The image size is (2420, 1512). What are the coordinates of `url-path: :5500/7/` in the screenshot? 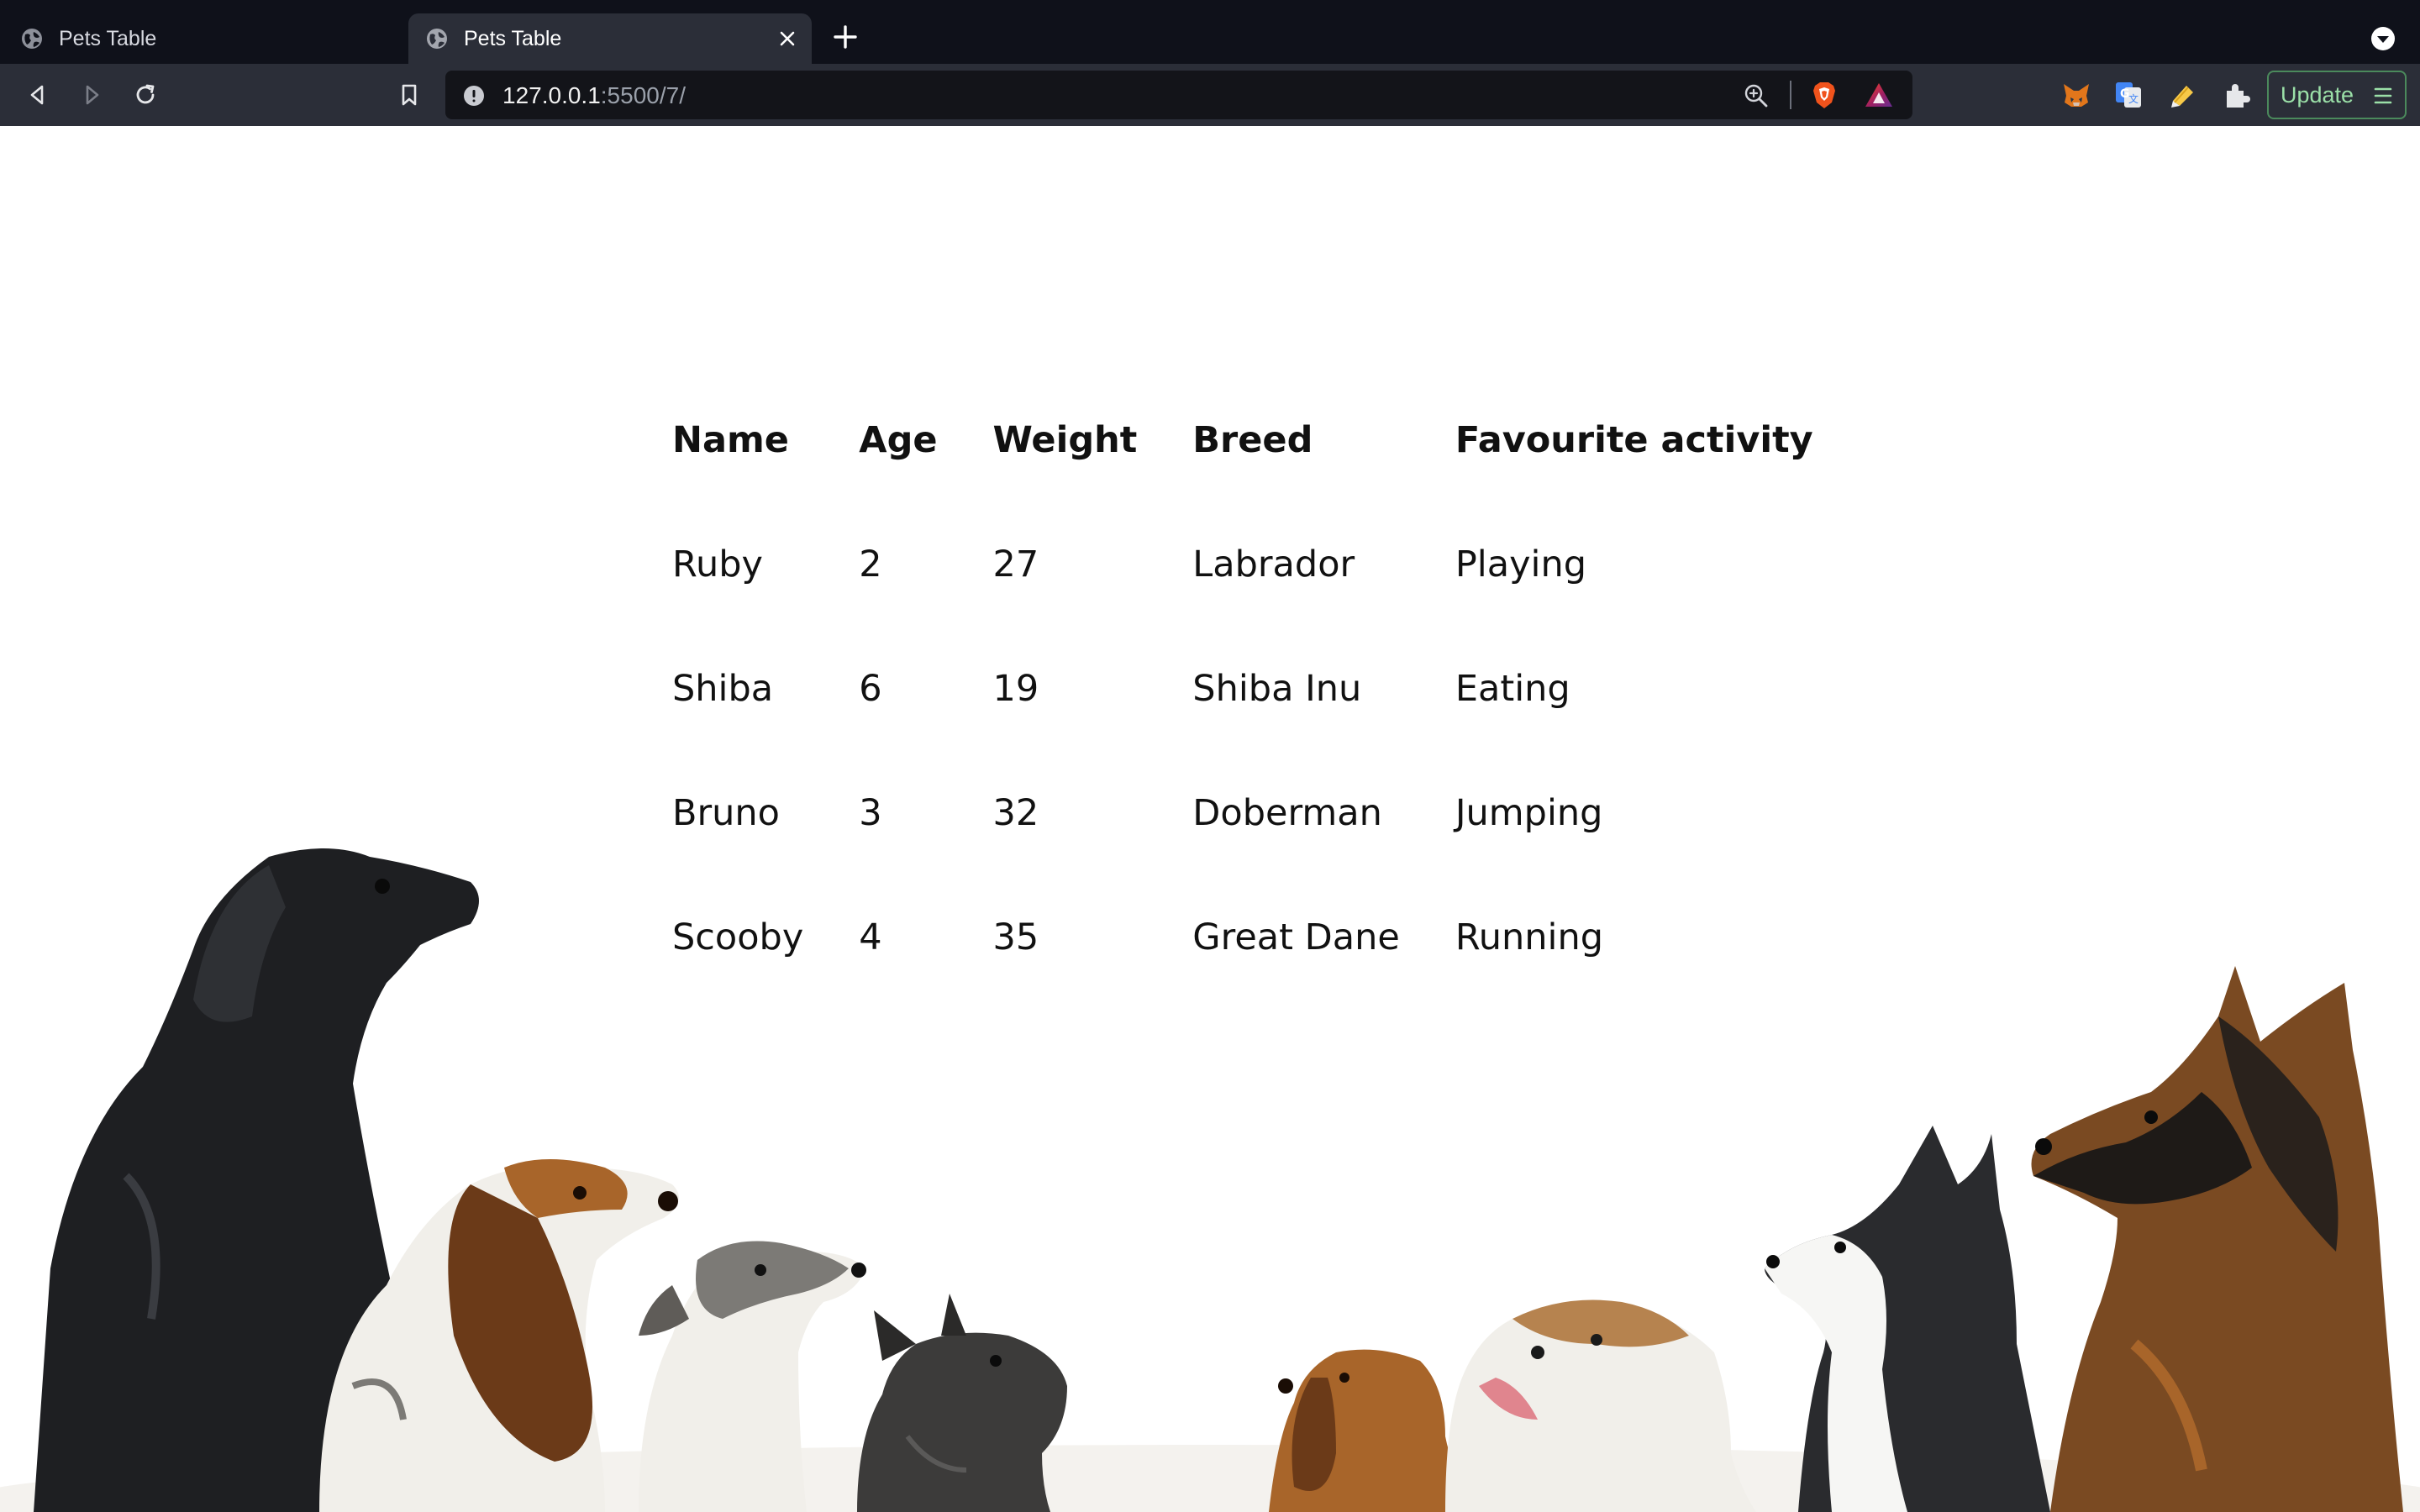 It's located at (643, 95).